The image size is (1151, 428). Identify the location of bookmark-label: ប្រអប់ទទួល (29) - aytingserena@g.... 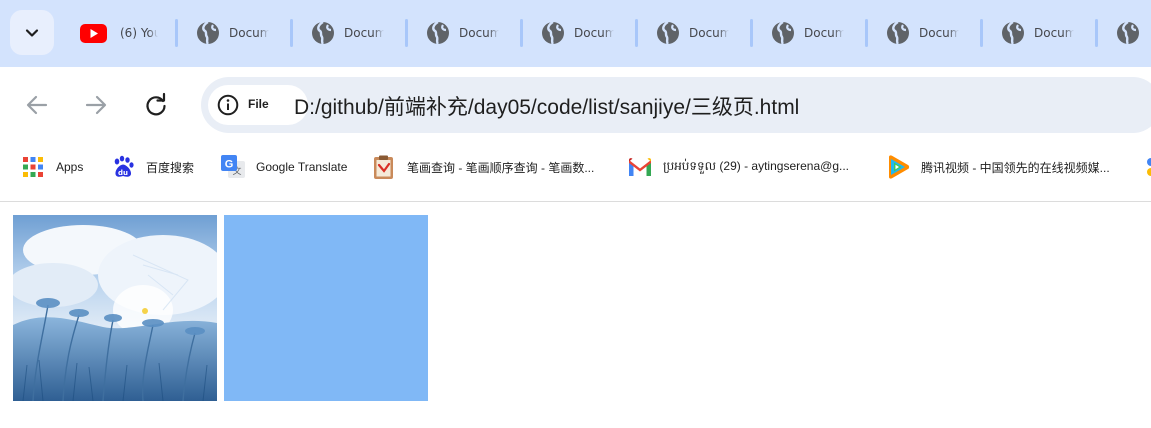
(756, 166).